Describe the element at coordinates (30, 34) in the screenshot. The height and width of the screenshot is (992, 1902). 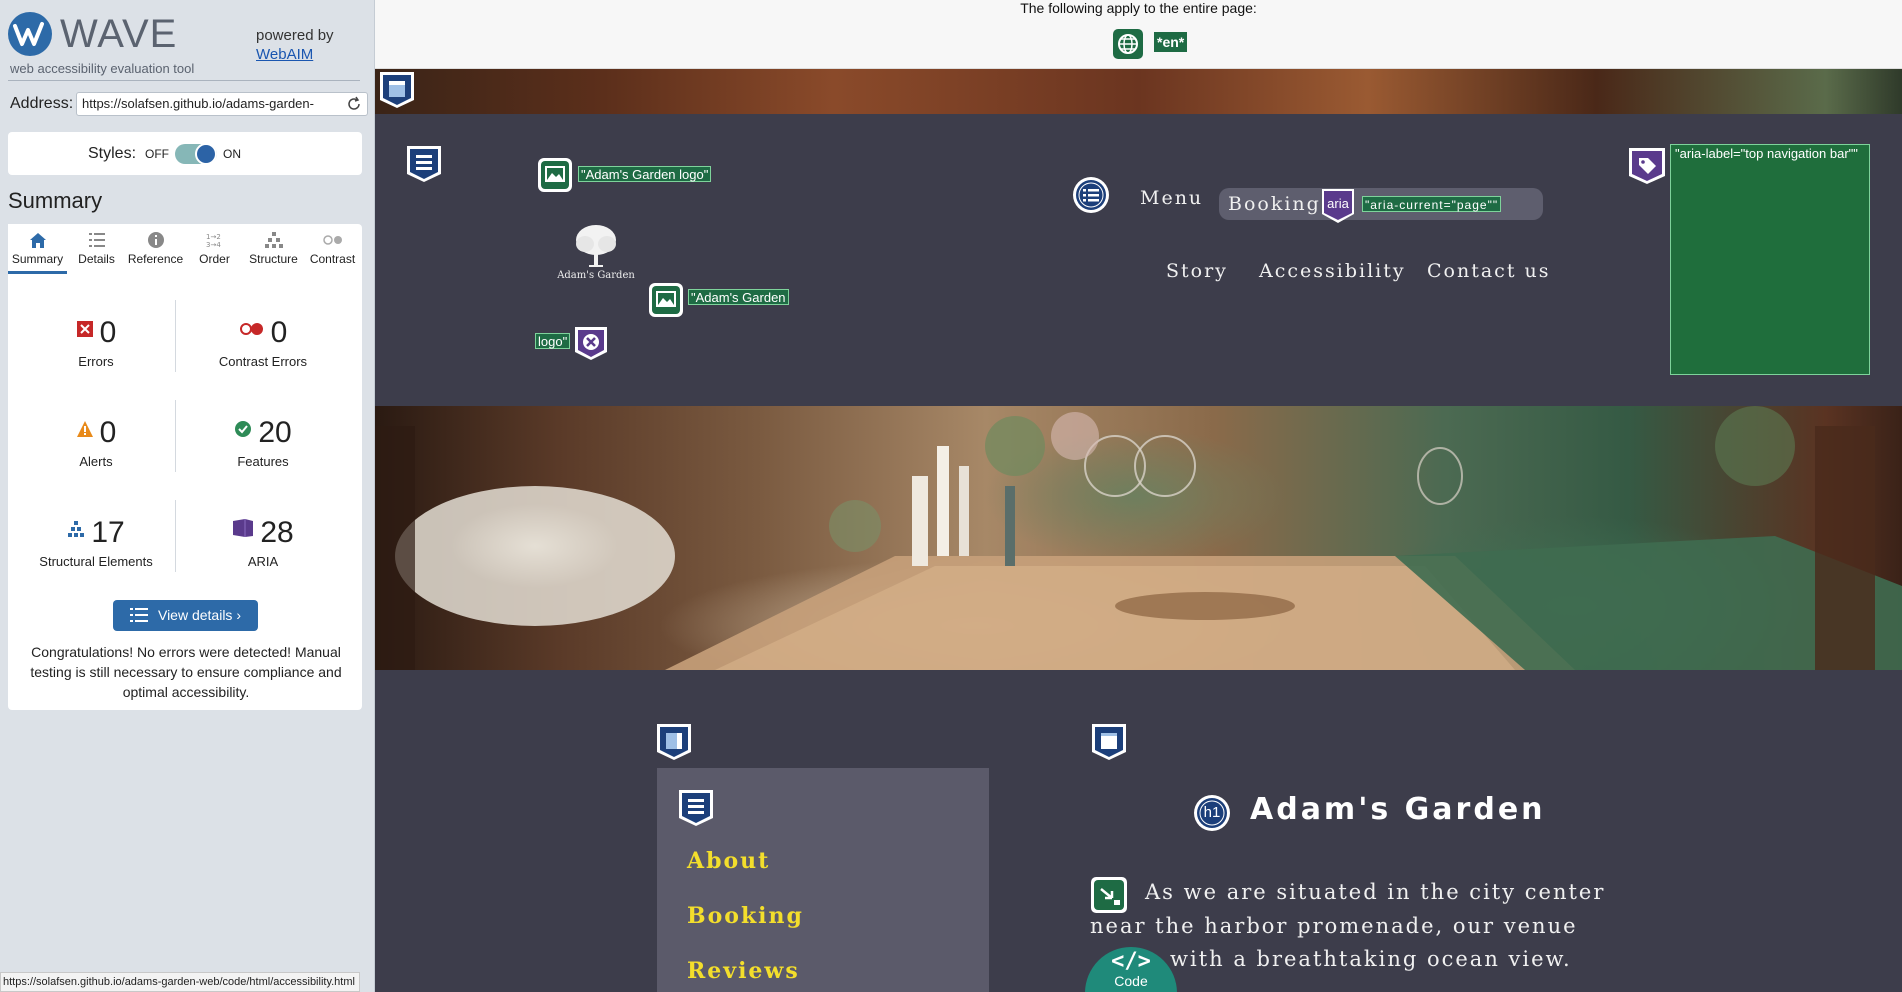
I see `wave-logo-icon` at that location.